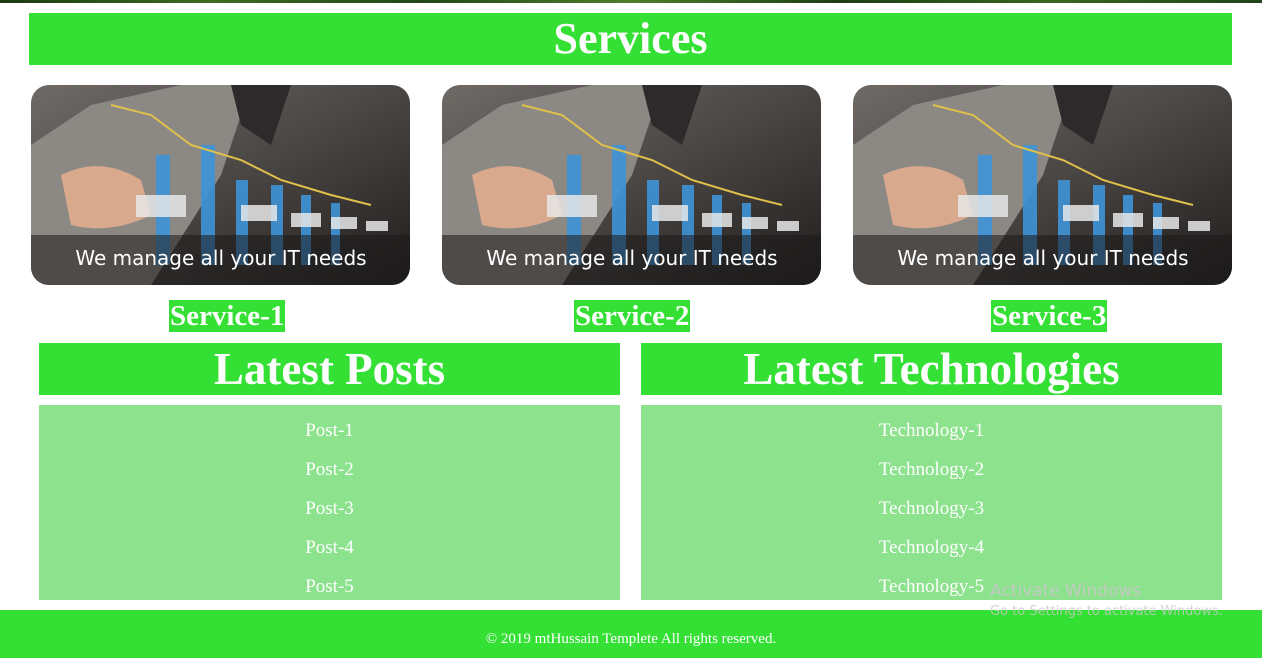 The height and width of the screenshot is (668, 1262). Describe the element at coordinates (329, 469) in the screenshot. I see `post-item-2: Post-2` at that location.